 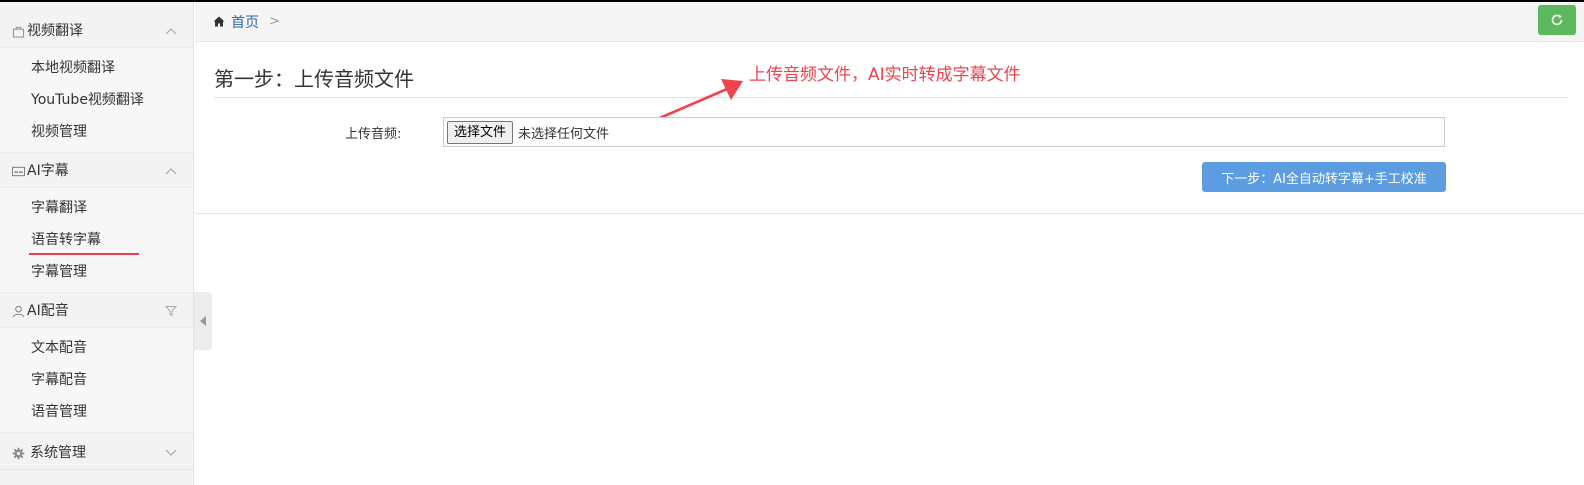 I want to click on sidebar-item-voice-manage: 语音管理, so click(x=96, y=412).